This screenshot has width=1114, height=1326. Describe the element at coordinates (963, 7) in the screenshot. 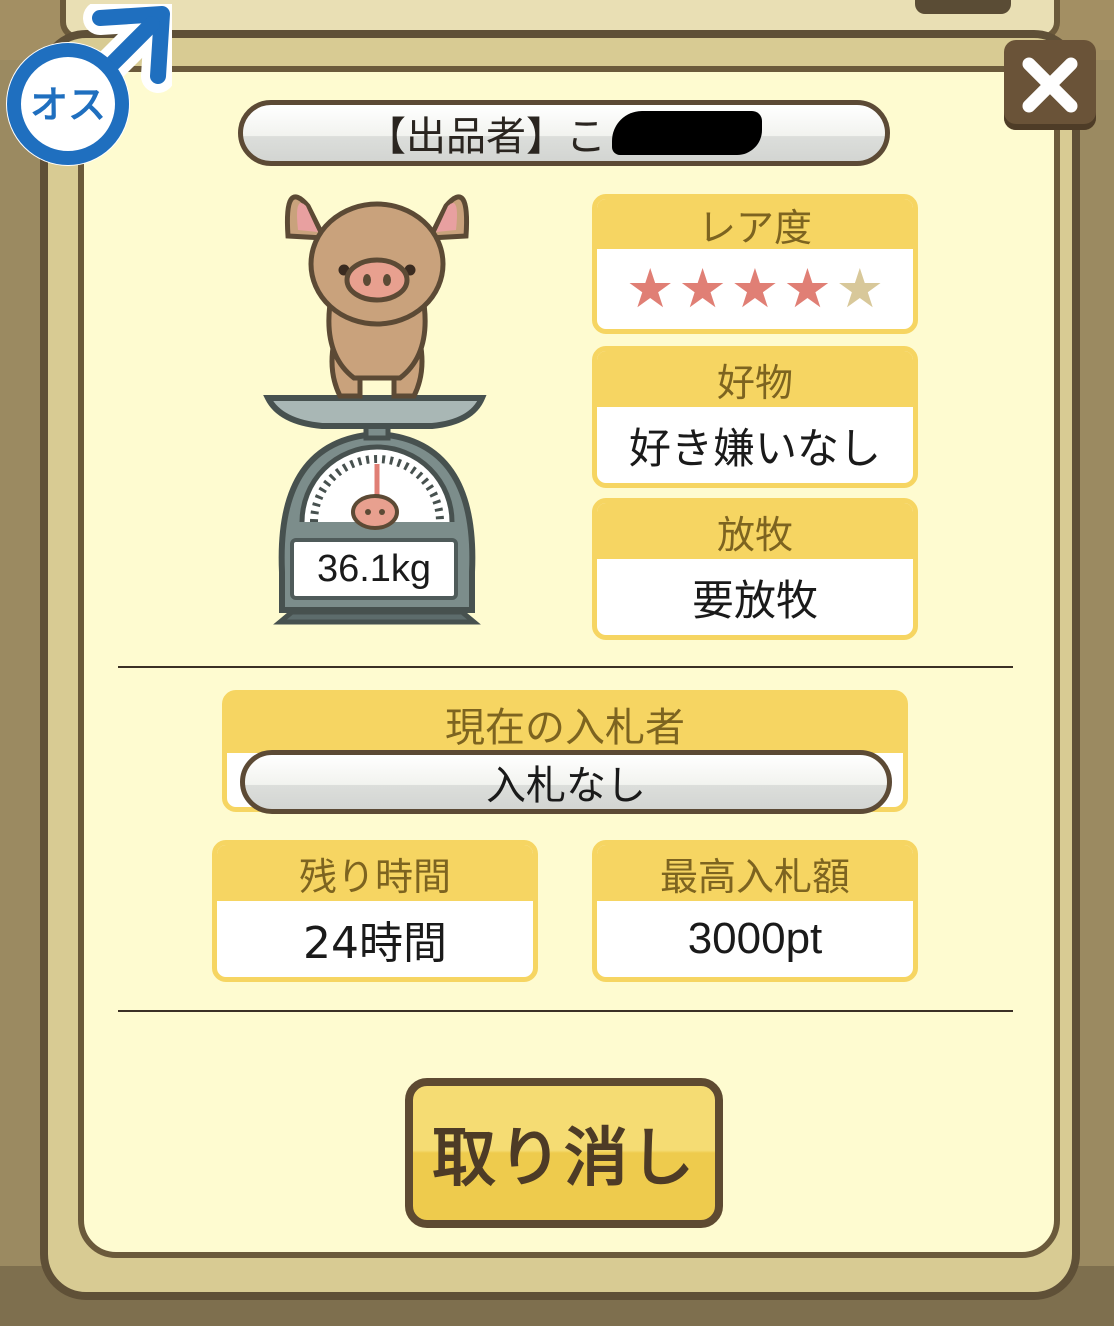

I see `background-header-button` at that location.